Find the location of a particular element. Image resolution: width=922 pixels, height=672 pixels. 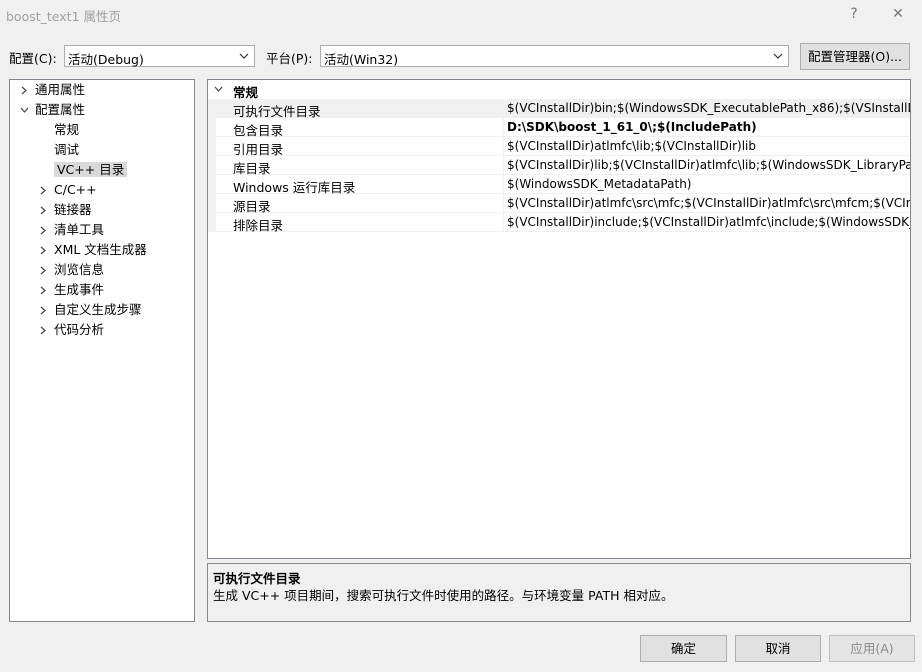

tree-item-label: 浏览信息 is located at coordinates (79, 269).